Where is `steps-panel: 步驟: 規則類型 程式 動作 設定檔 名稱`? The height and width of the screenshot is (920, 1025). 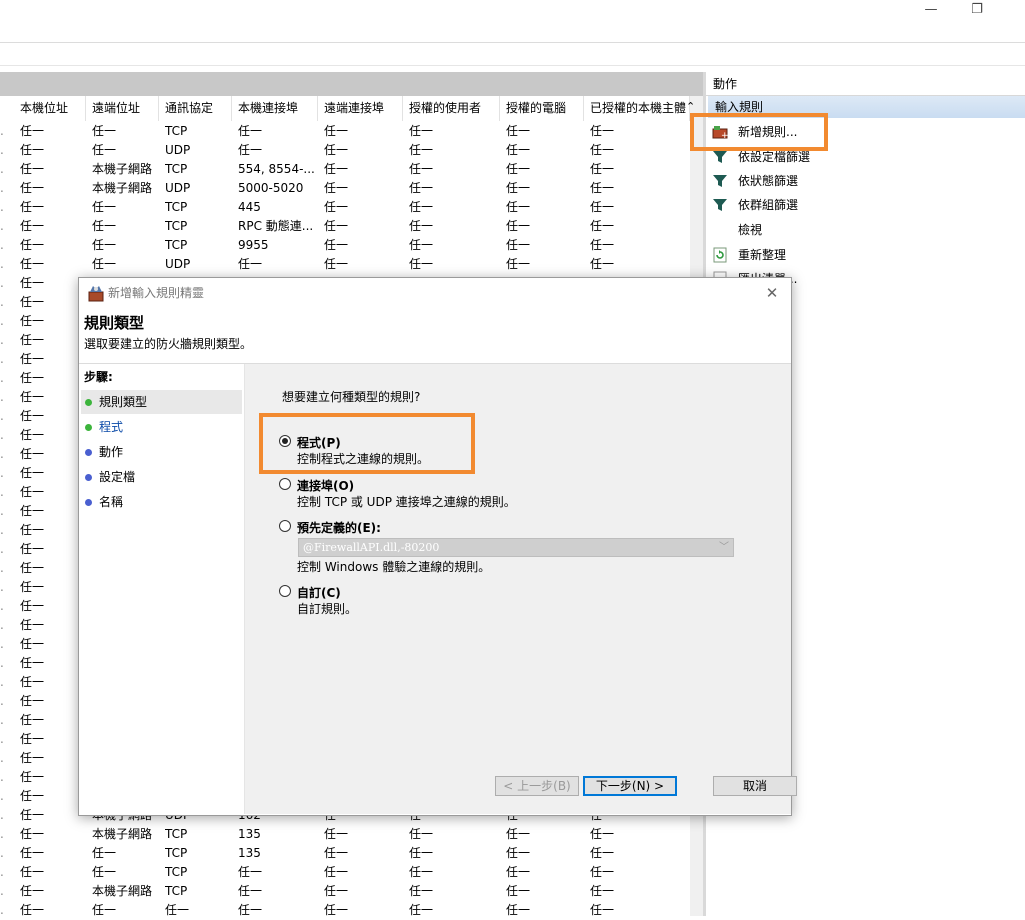
steps-panel: 步驟: 規則類型 程式 動作 設定檔 名稱 is located at coordinates (162, 589).